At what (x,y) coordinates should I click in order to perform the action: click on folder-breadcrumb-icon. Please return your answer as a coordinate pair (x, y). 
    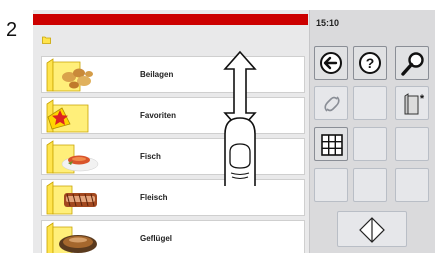
    Looking at the image, I should click on (46, 40).